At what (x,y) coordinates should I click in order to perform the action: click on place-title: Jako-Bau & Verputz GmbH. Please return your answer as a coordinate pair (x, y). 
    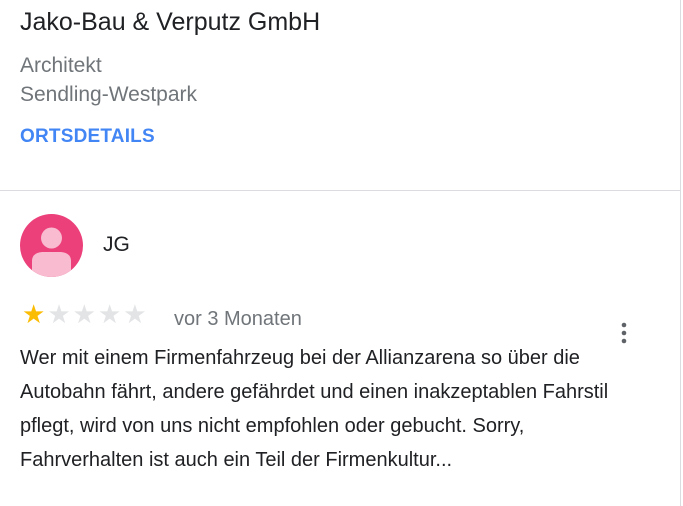
    Looking at the image, I should click on (170, 22).